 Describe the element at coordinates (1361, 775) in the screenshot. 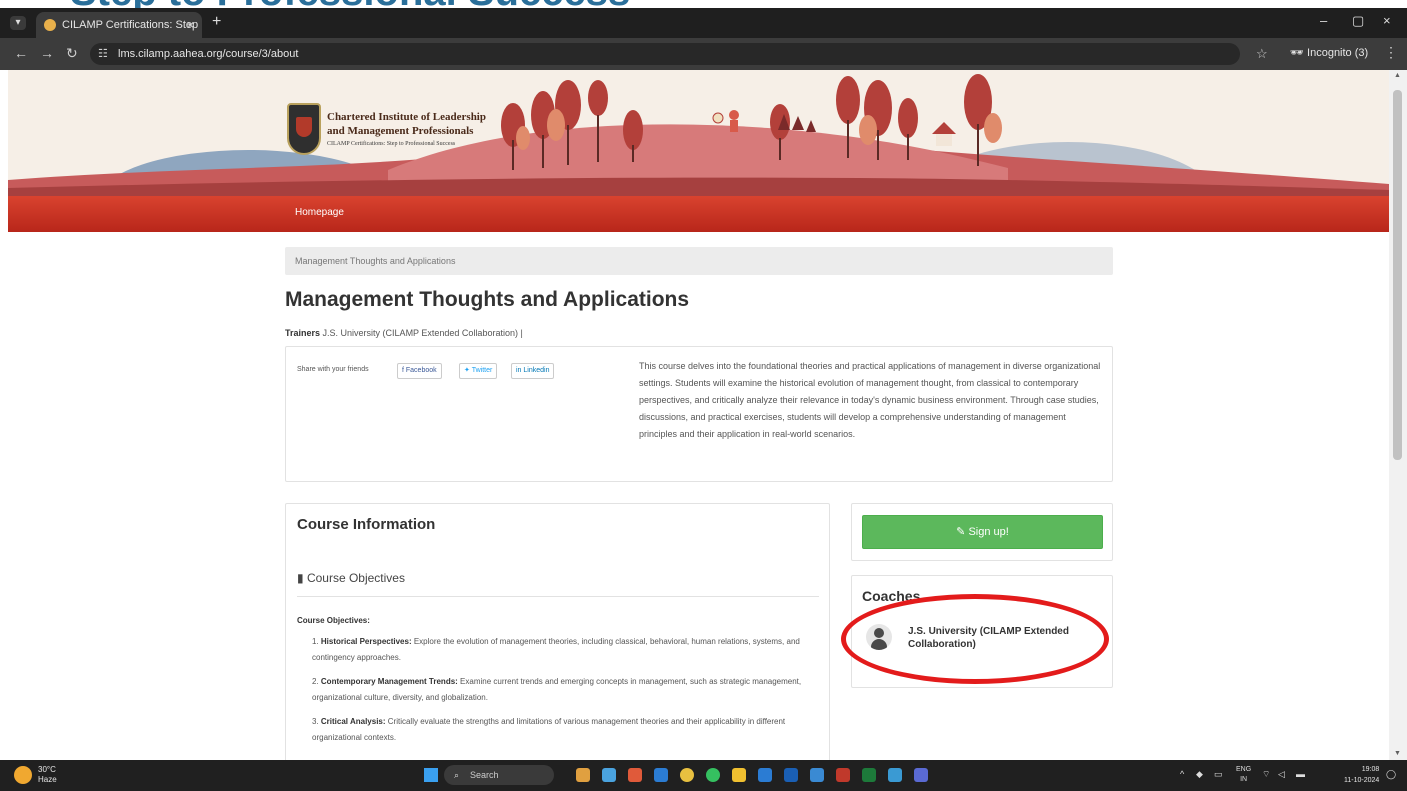

I see `system-clock: 19:08 11-10-2024` at that location.